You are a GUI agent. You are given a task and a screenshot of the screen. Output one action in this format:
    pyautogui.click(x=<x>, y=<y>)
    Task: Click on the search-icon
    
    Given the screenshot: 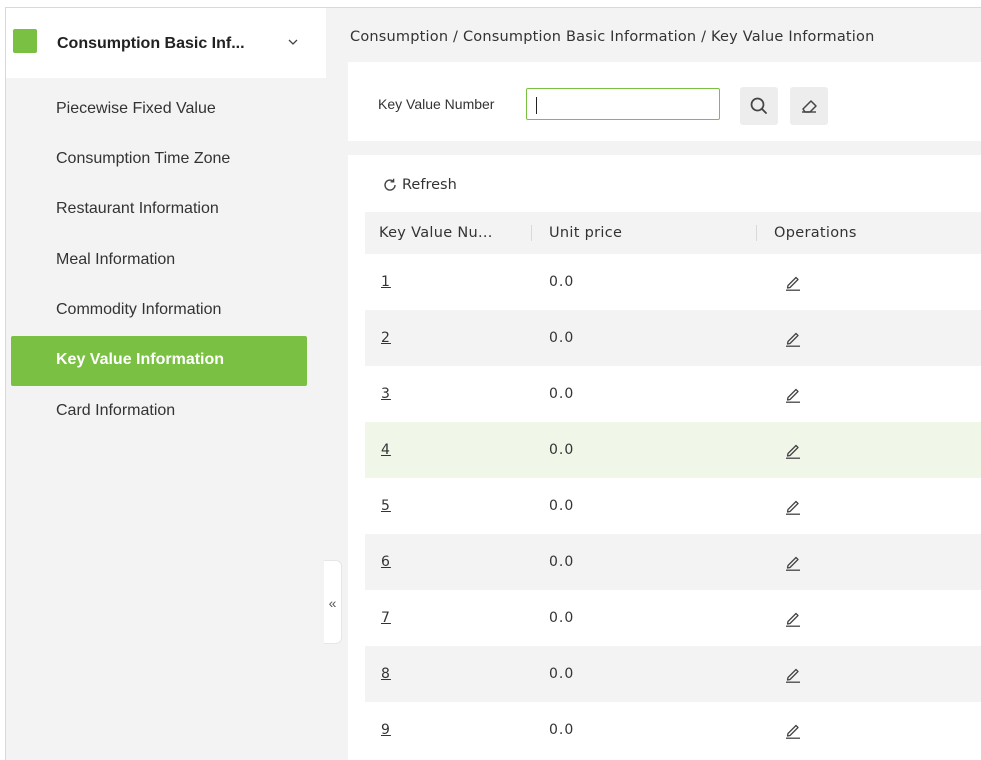 What is the action you would take?
    pyautogui.click(x=758, y=105)
    